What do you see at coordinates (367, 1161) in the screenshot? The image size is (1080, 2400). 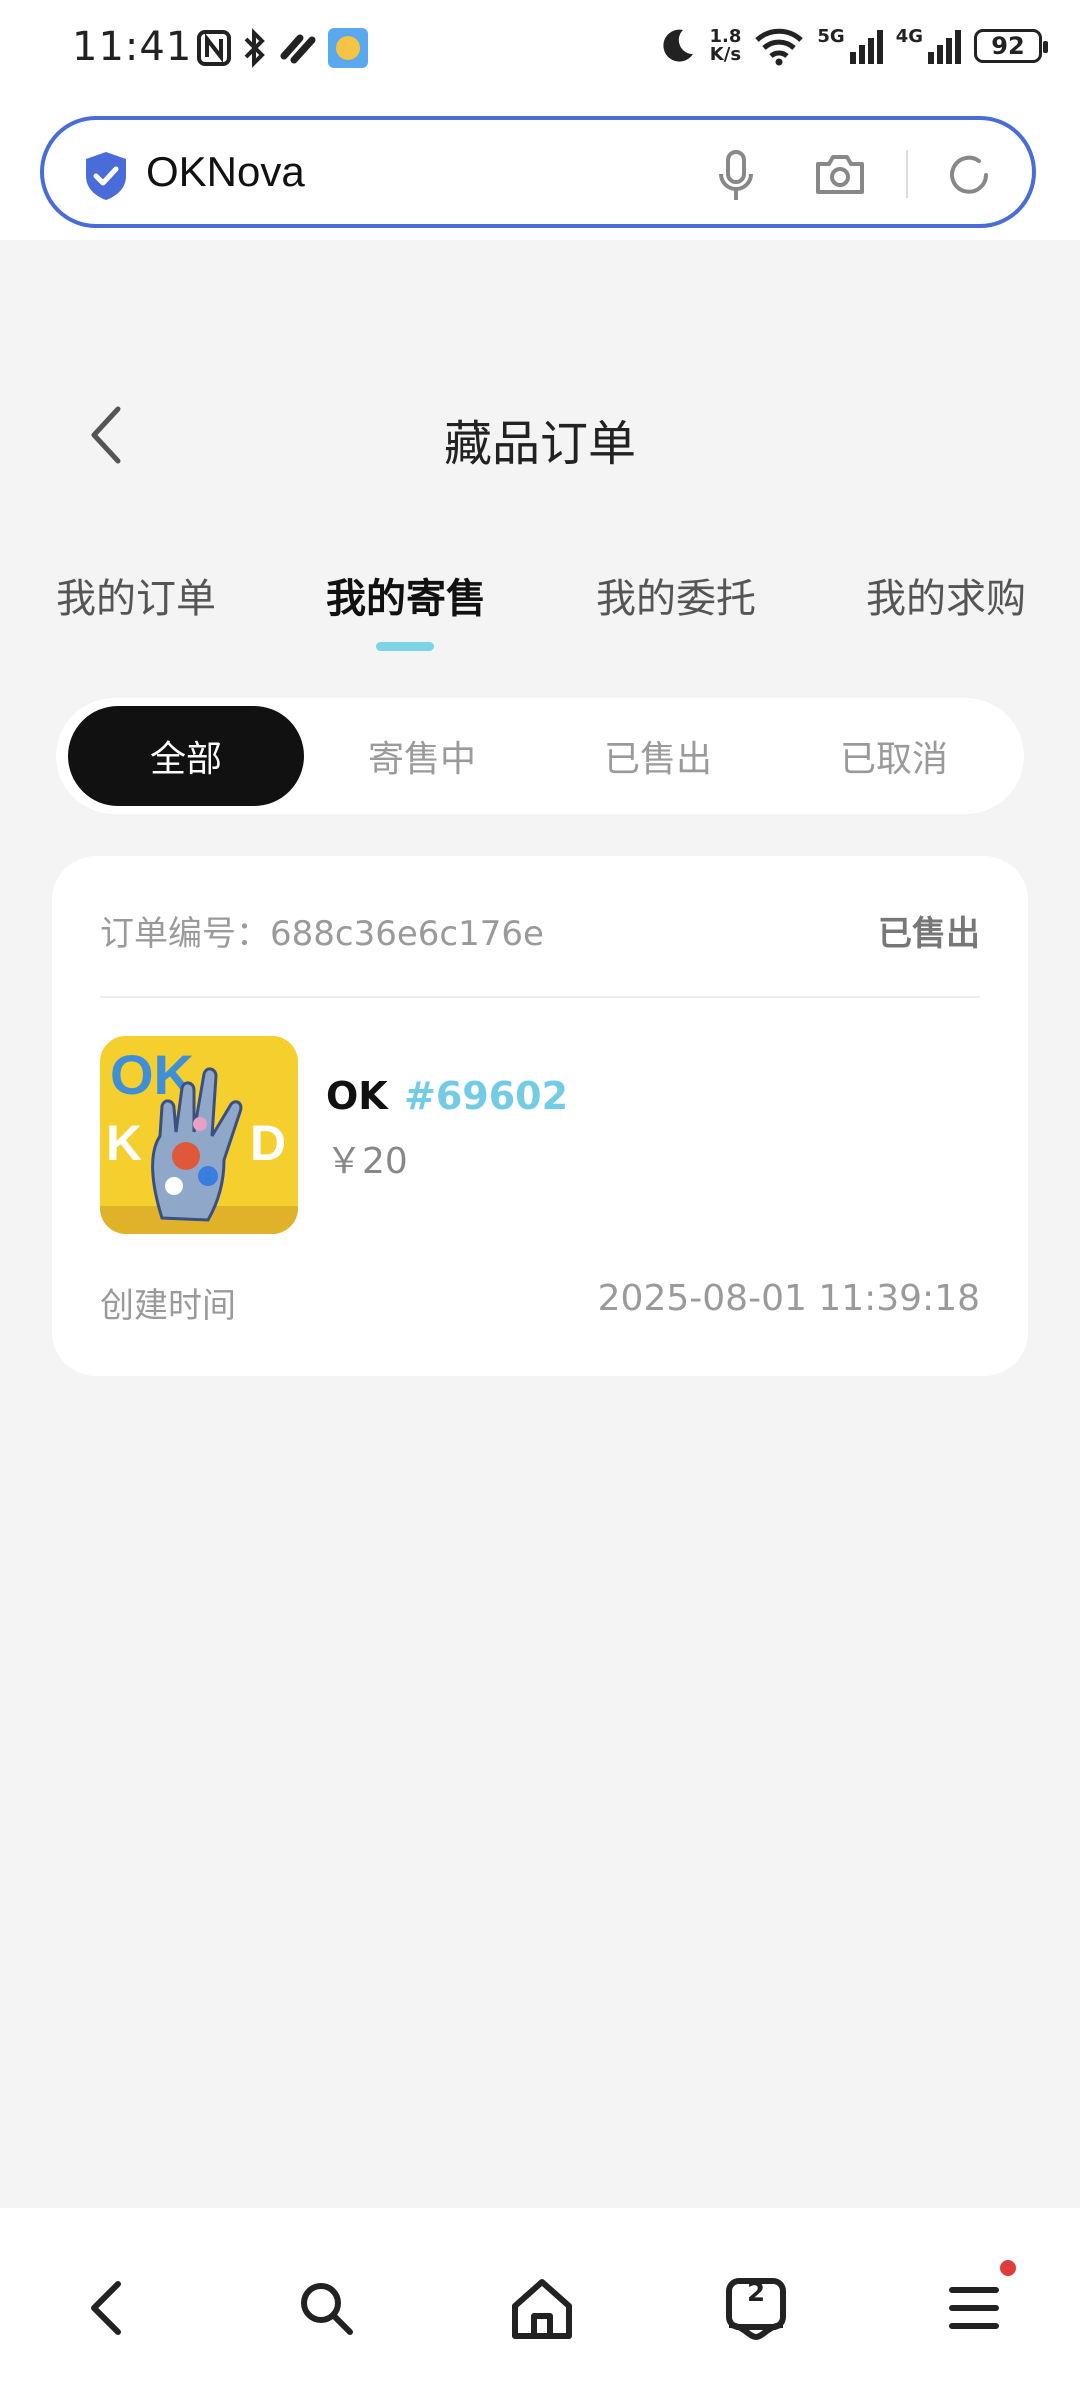 I see `item-price: ￥20` at bounding box center [367, 1161].